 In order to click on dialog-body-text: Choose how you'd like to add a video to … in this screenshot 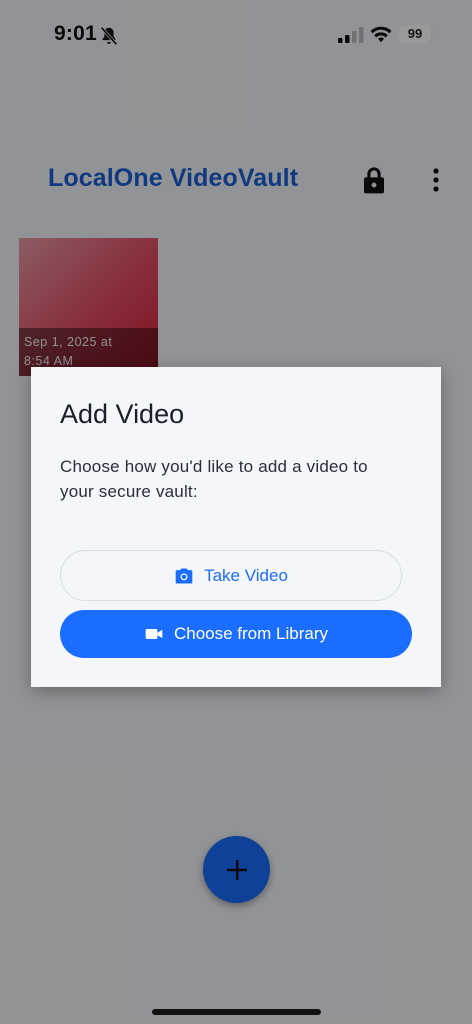, I will do `click(214, 479)`.